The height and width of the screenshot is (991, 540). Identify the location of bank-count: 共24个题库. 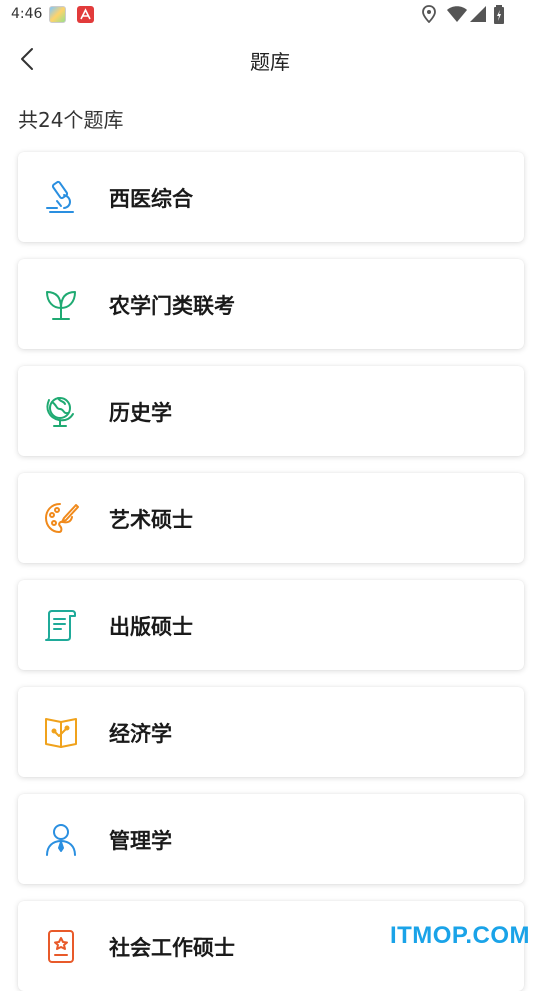
(71, 120).